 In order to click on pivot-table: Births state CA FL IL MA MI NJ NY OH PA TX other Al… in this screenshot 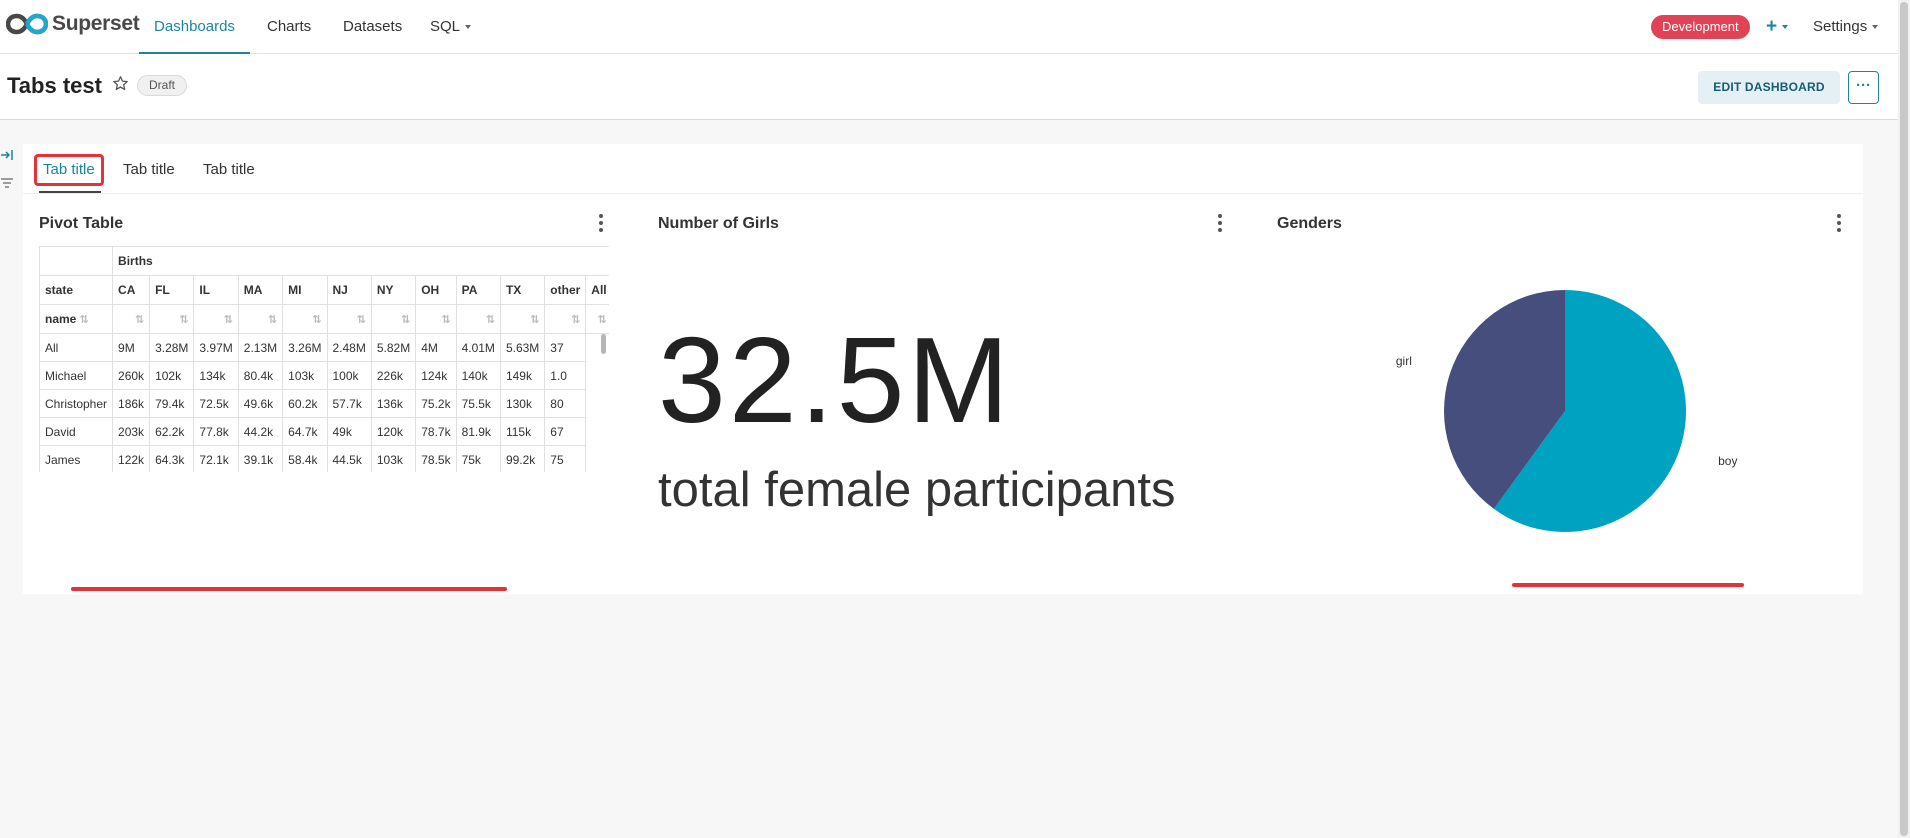, I will do `click(324, 359)`.